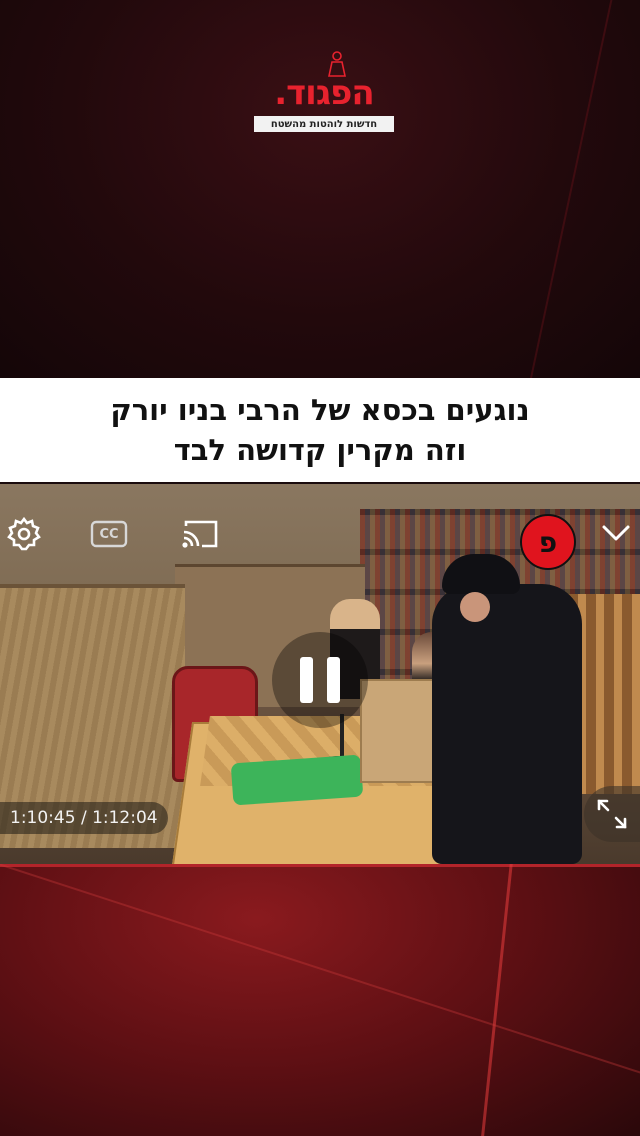  Describe the element at coordinates (507, 724) in the screenshot. I see `video-scene-man` at that location.